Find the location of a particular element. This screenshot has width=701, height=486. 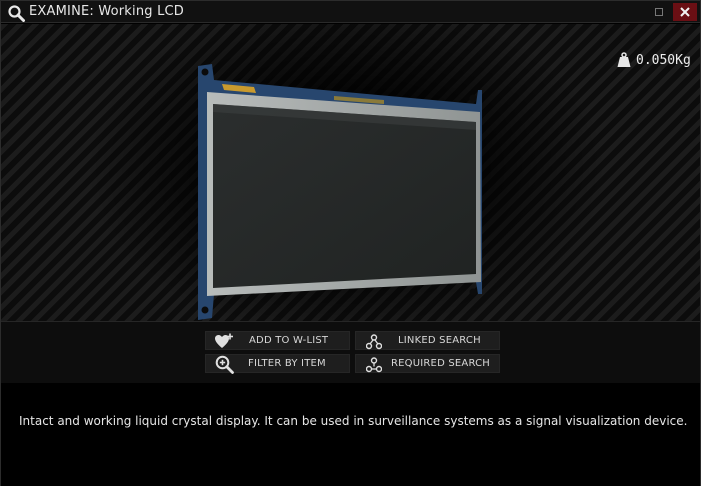

minimize-button is located at coordinates (659, 12).